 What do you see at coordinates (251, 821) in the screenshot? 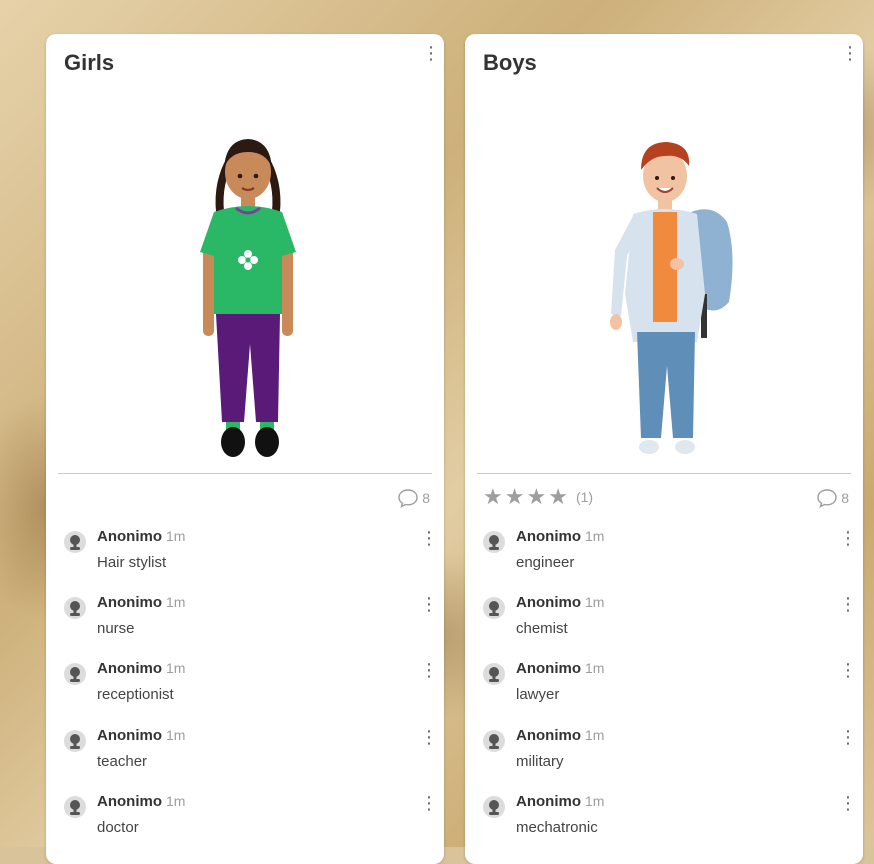
I see `comment-item: Anonimo 1m doctor ⋮` at bounding box center [251, 821].